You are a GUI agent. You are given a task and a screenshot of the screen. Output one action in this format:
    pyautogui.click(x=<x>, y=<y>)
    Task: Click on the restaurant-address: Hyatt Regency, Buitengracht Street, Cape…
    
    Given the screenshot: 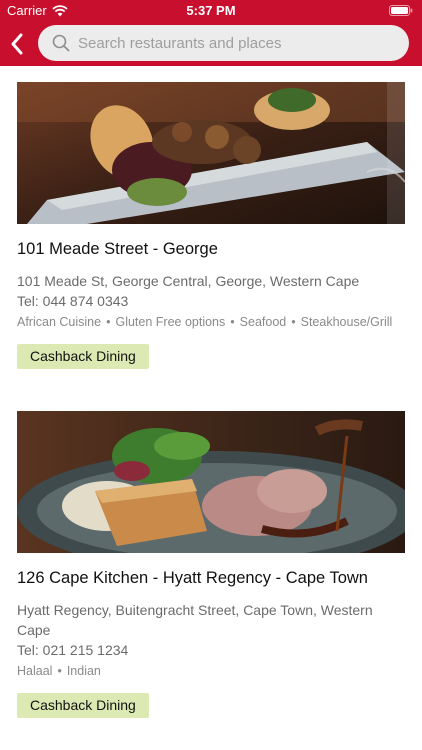 What is the action you would take?
    pyautogui.click(x=195, y=620)
    